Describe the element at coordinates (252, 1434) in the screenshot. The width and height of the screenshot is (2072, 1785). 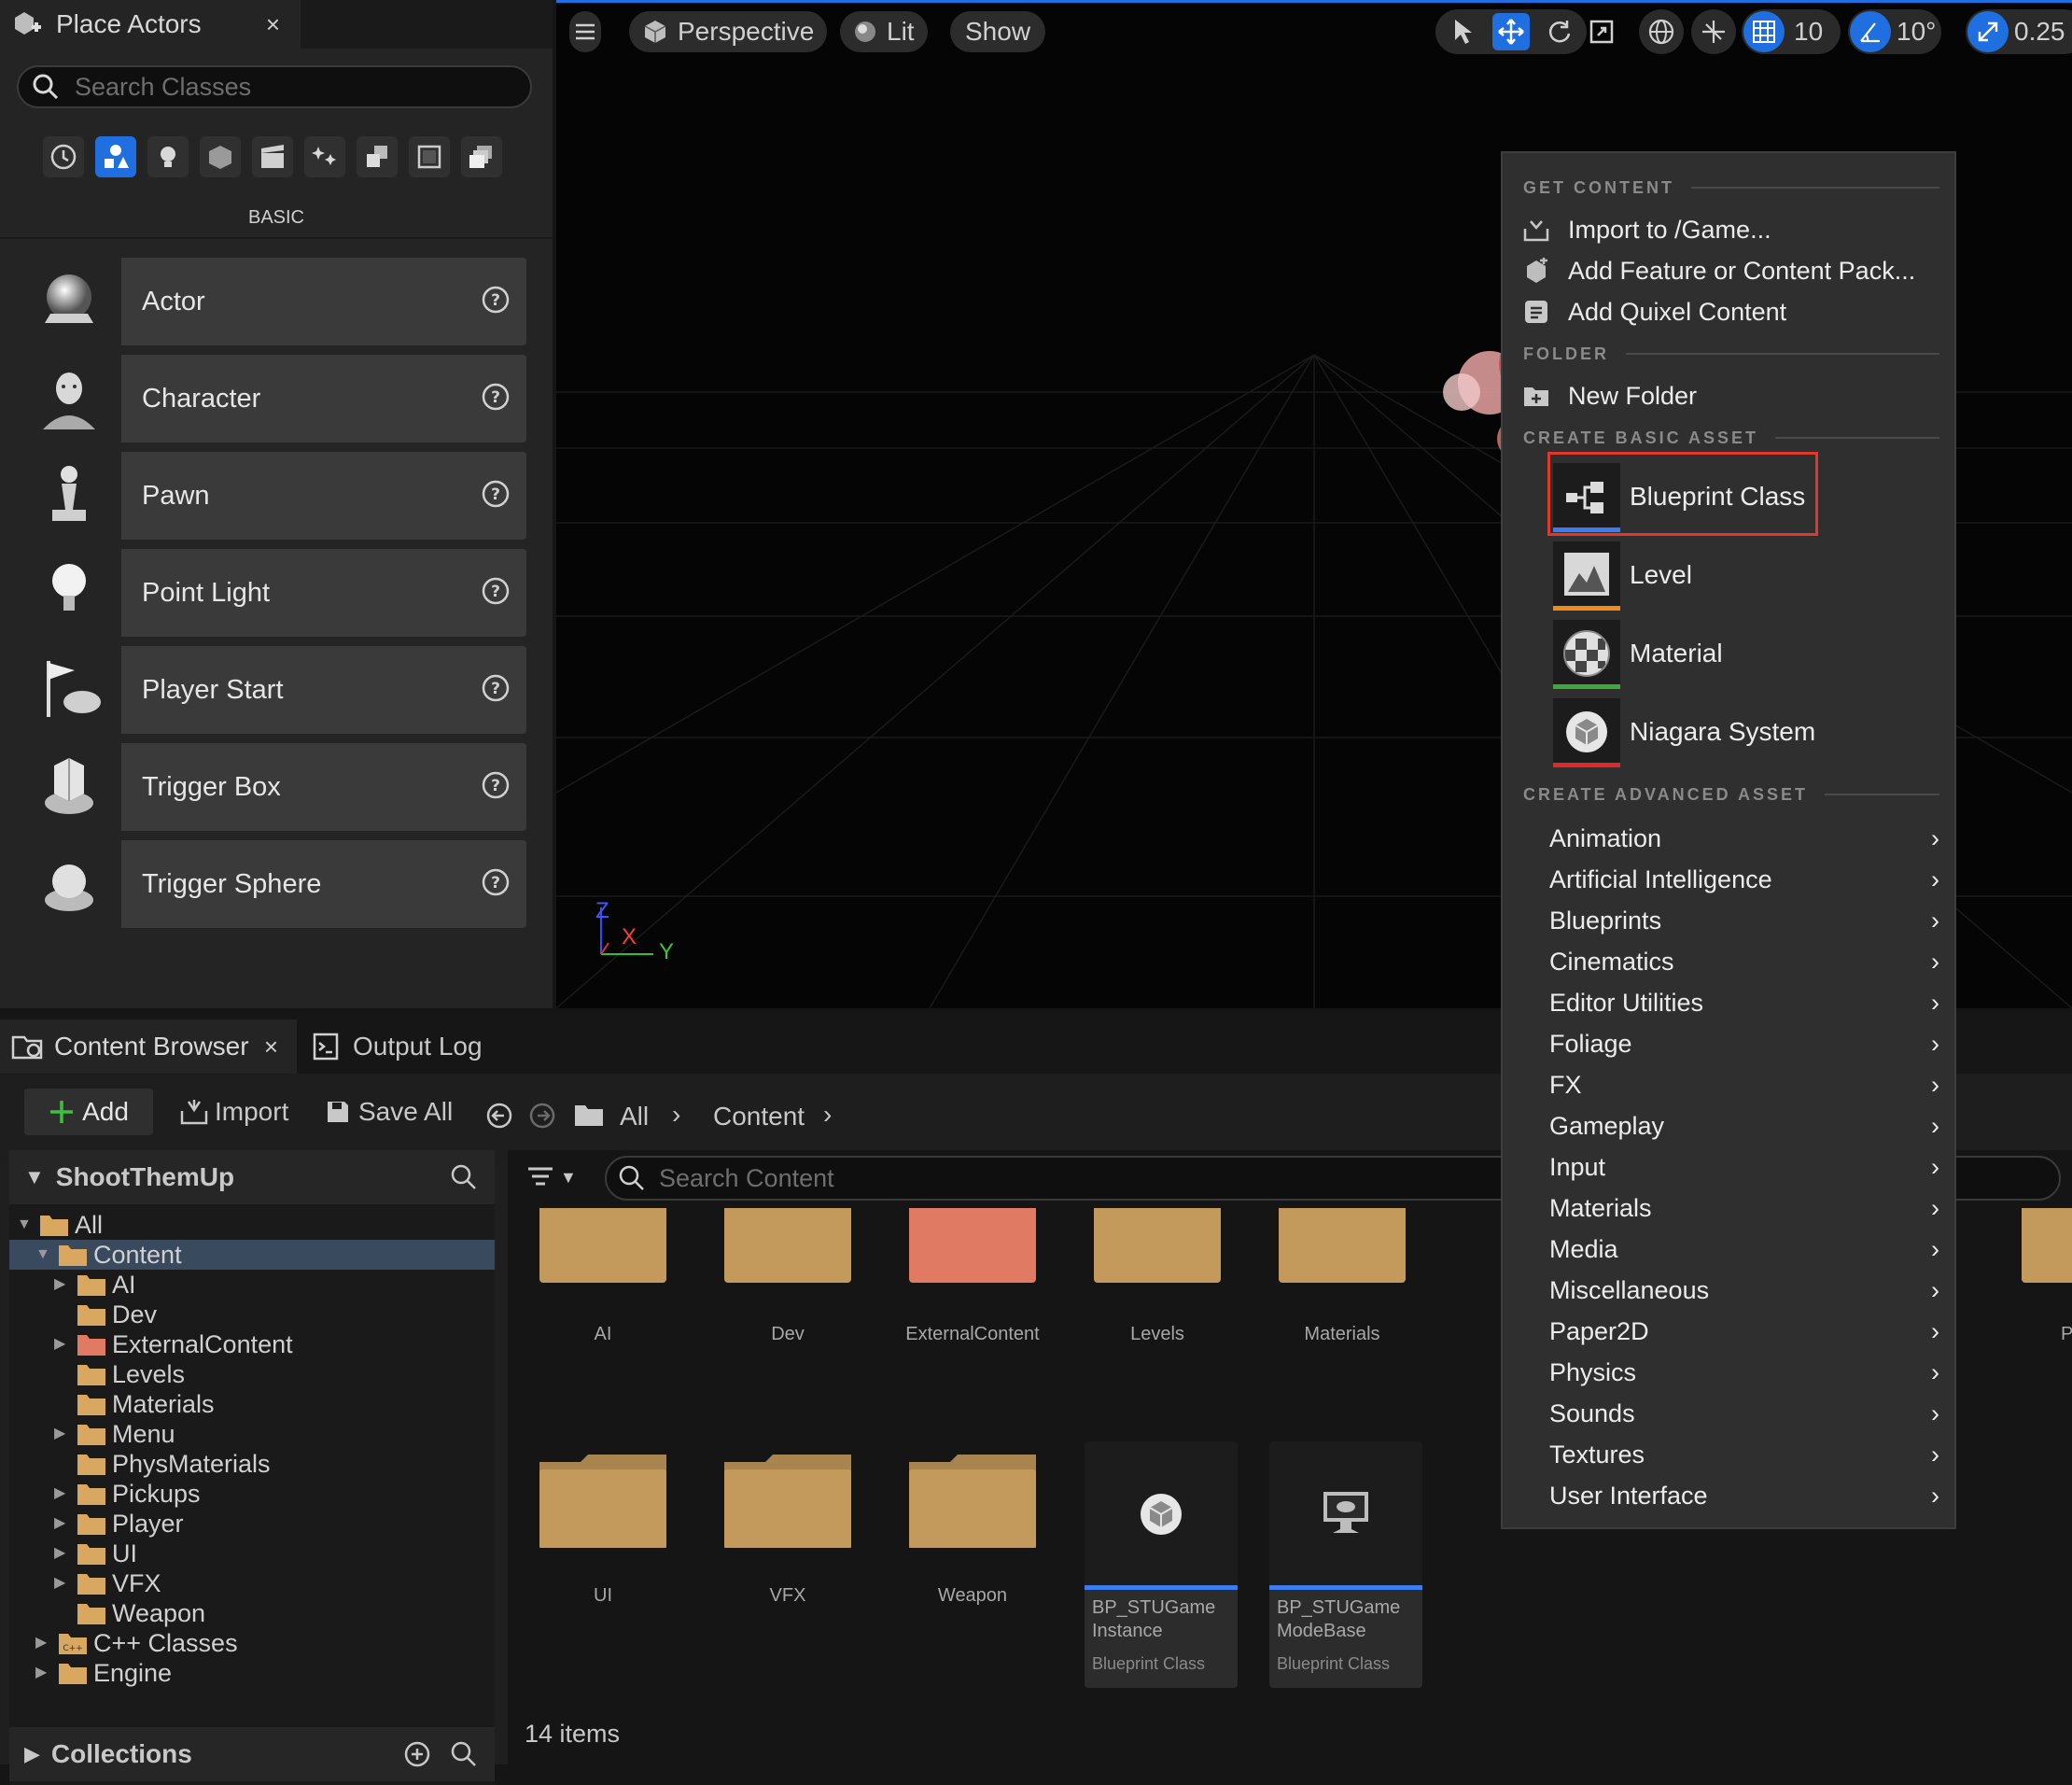
I see `tree-item: ▶ Menu` at that location.